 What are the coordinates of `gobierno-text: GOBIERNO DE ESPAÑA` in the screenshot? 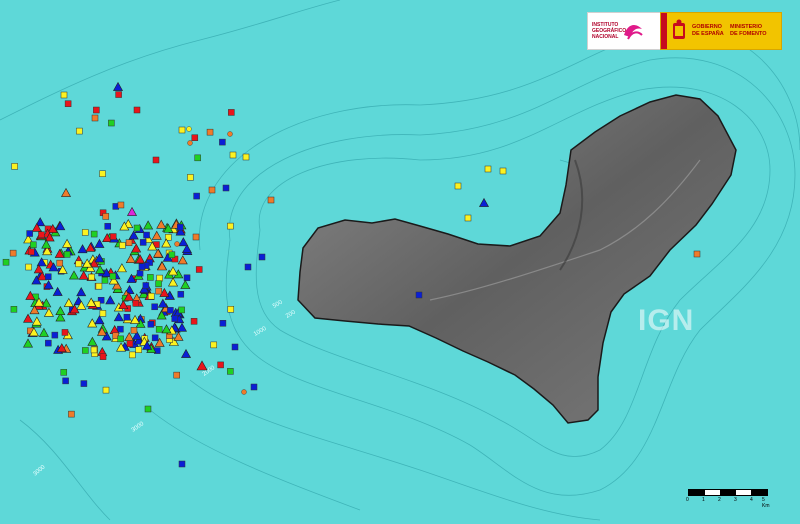 It's located at (711, 31).